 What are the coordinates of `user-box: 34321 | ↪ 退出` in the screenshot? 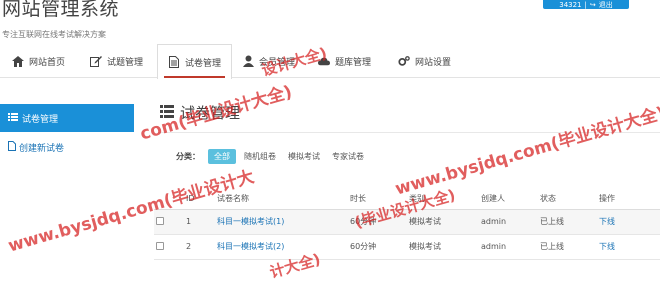 It's located at (586, 4).